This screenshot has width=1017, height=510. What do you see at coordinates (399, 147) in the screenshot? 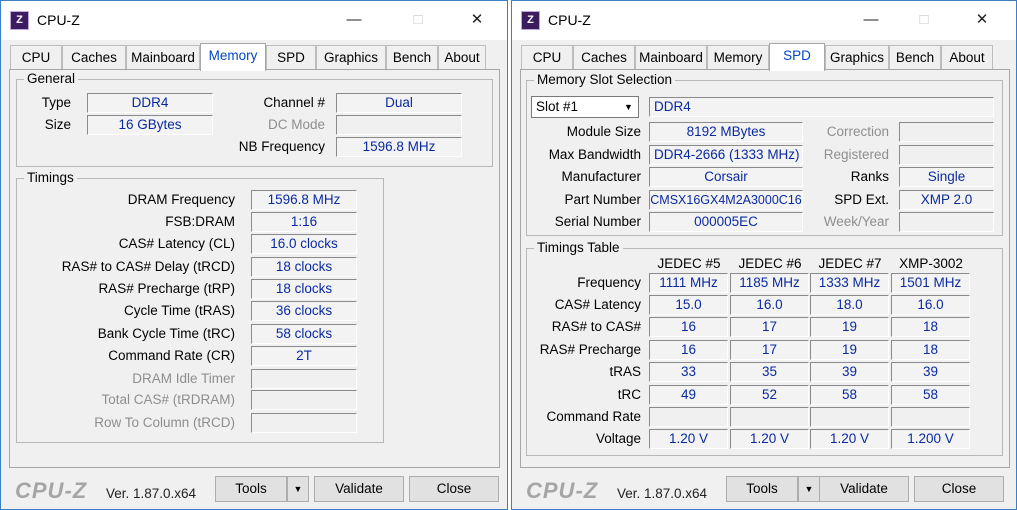
I see `nb-frequency-value: 1596.8 MHz` at bounding box center [399, 147].